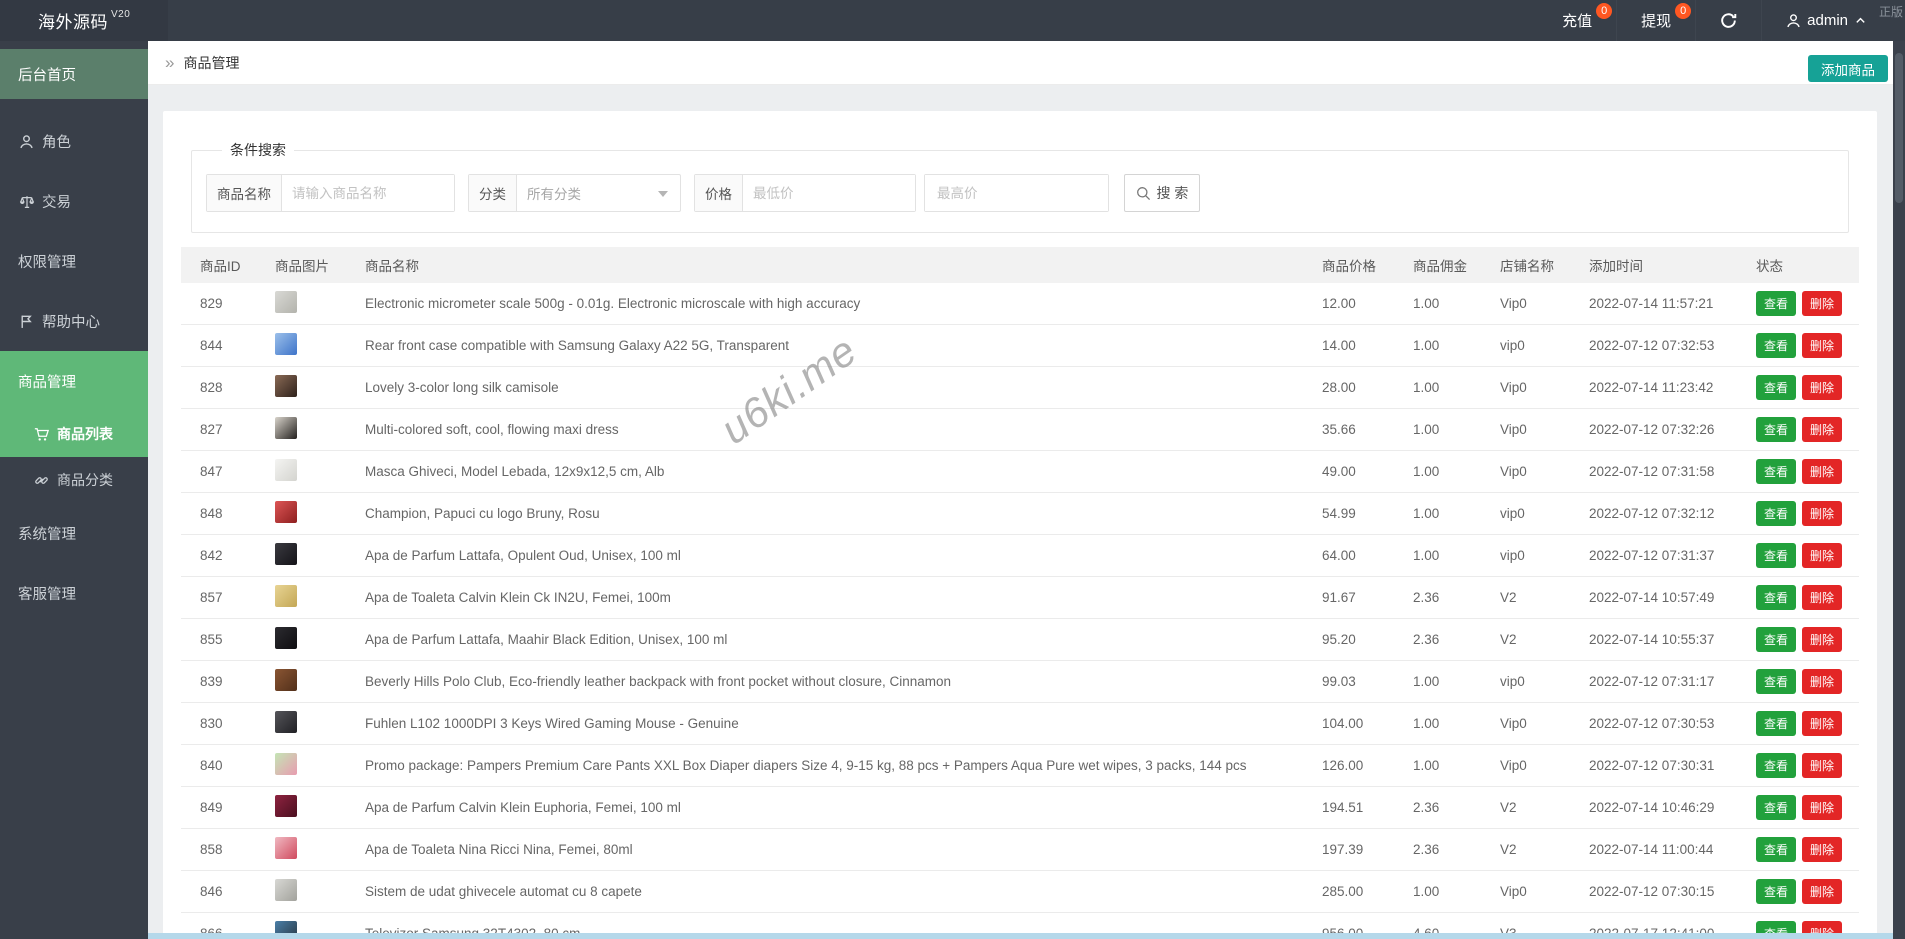 The width and height of the screenshot is (1905, 939). What do you see at coordinates (47, 382) in the screenshot?
I see `sidebar-item-label: 商品管理` at bounding box center [47, 382].